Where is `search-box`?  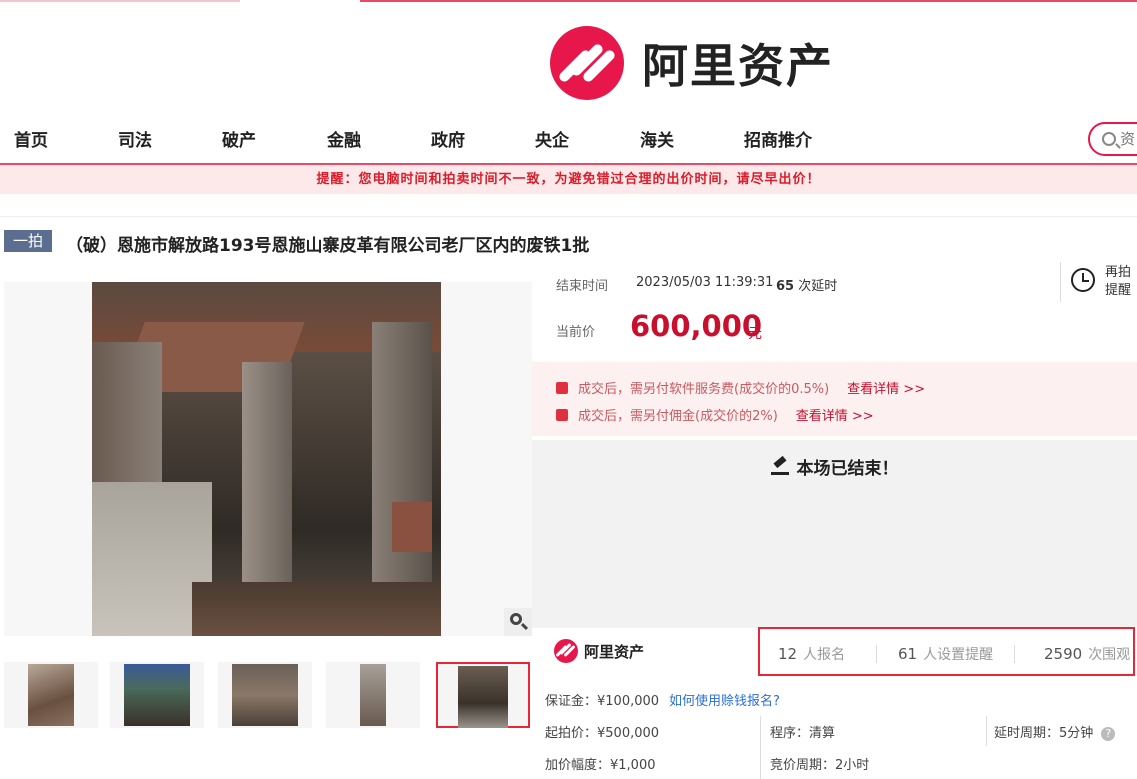 search-box is located at coordinates (1112, 139).